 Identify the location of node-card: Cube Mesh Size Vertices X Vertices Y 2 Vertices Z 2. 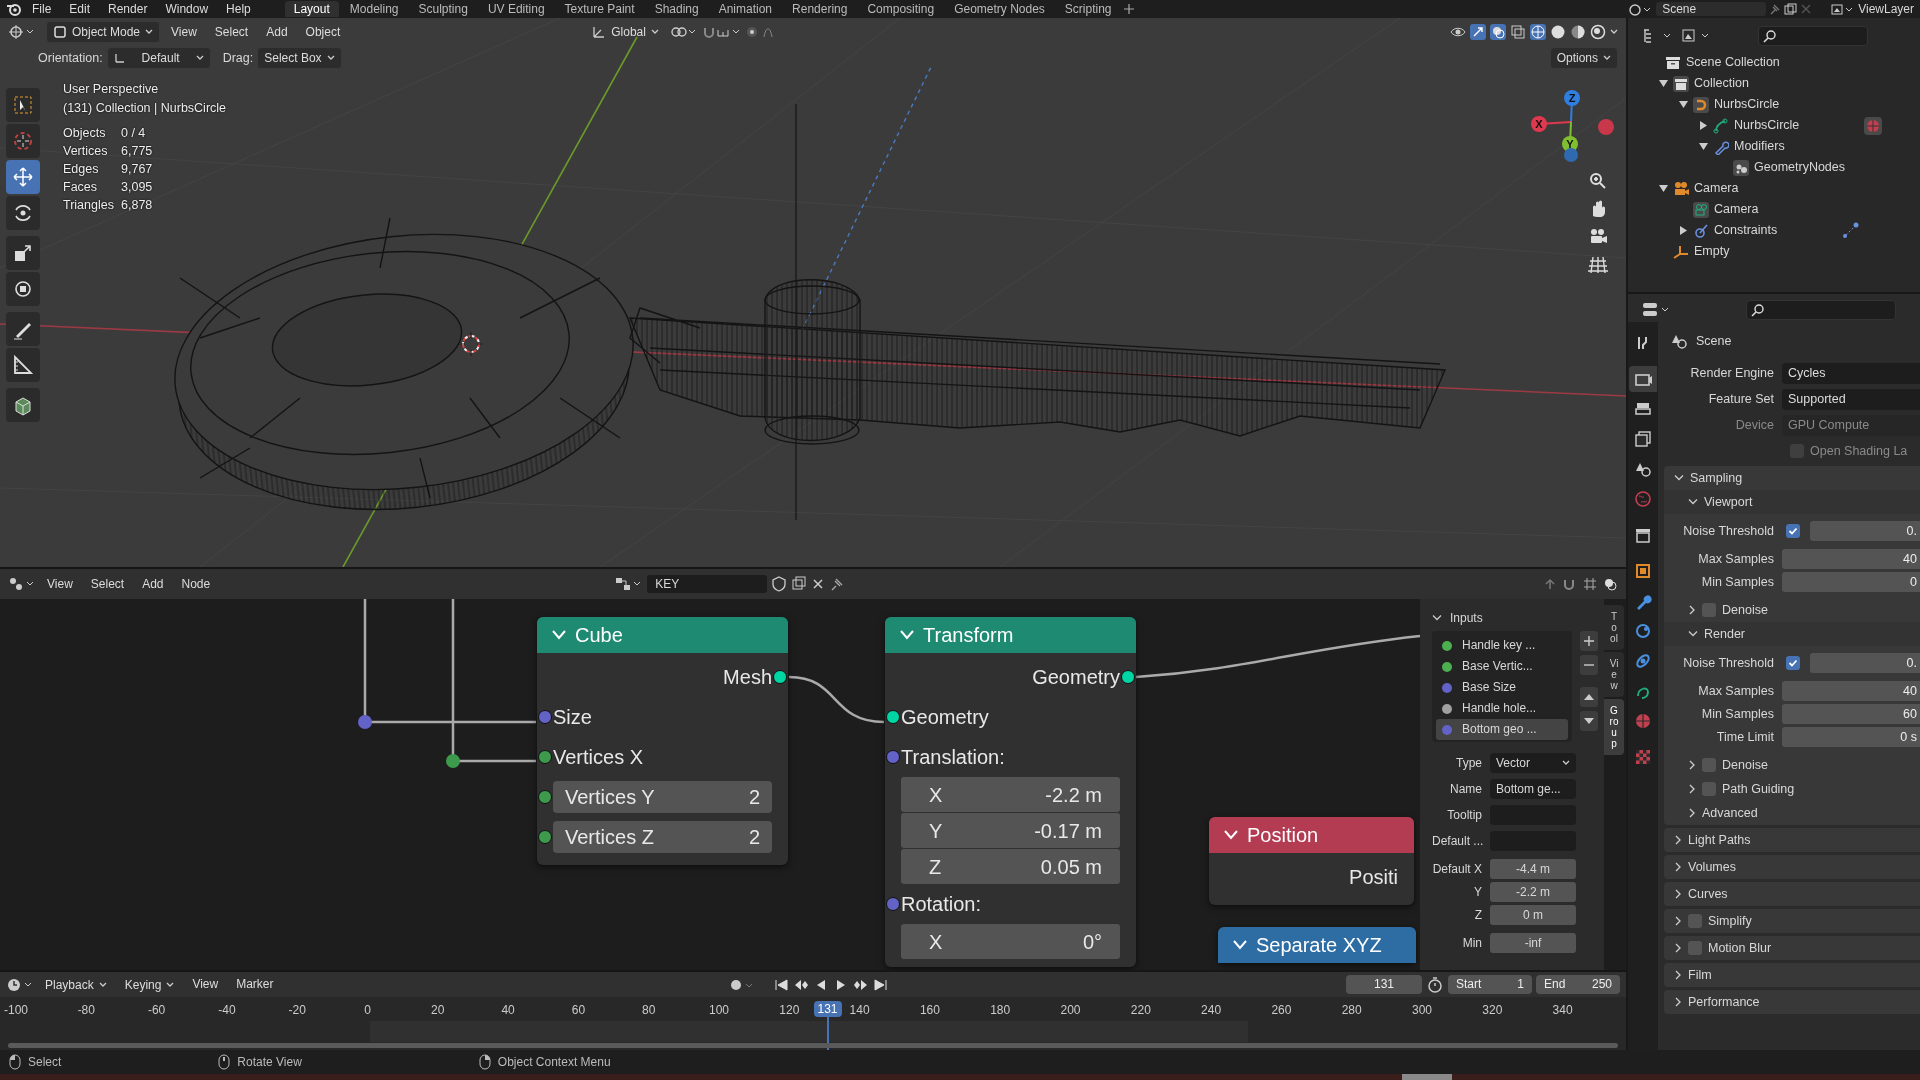
(662, 741).